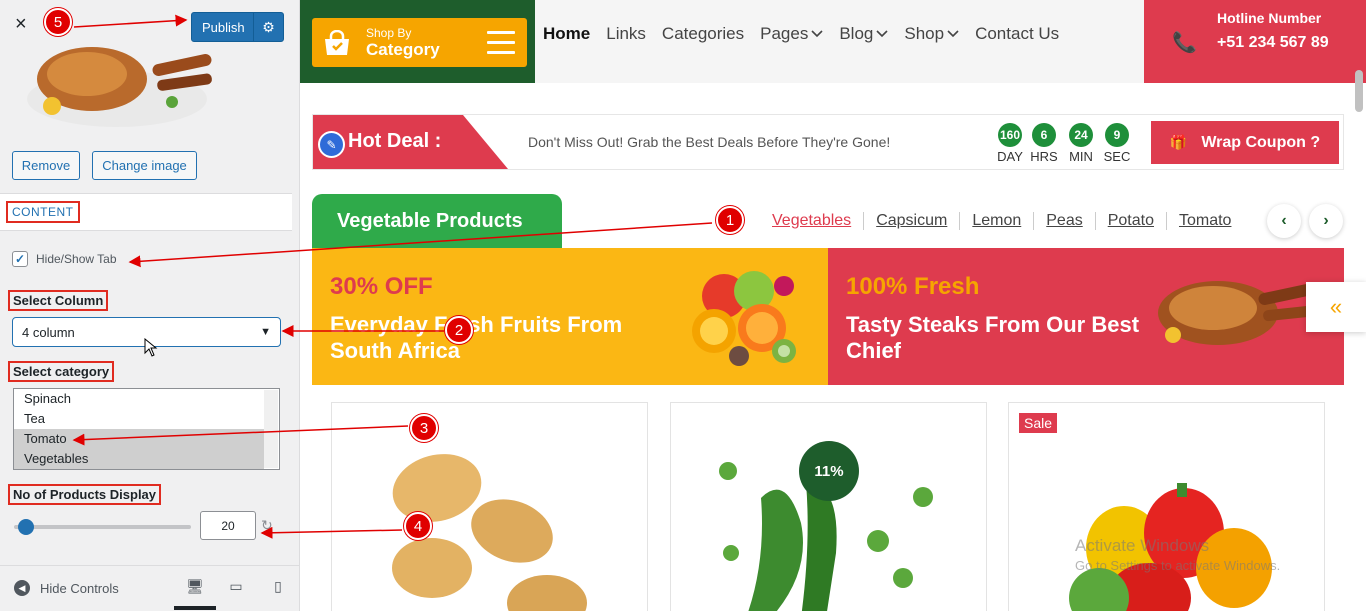 The height and width of the screenshot is (611, 1366). Describe the element at coordinates (58, 22) in the screenshot. I see `annotation-badge: 5` at that location.